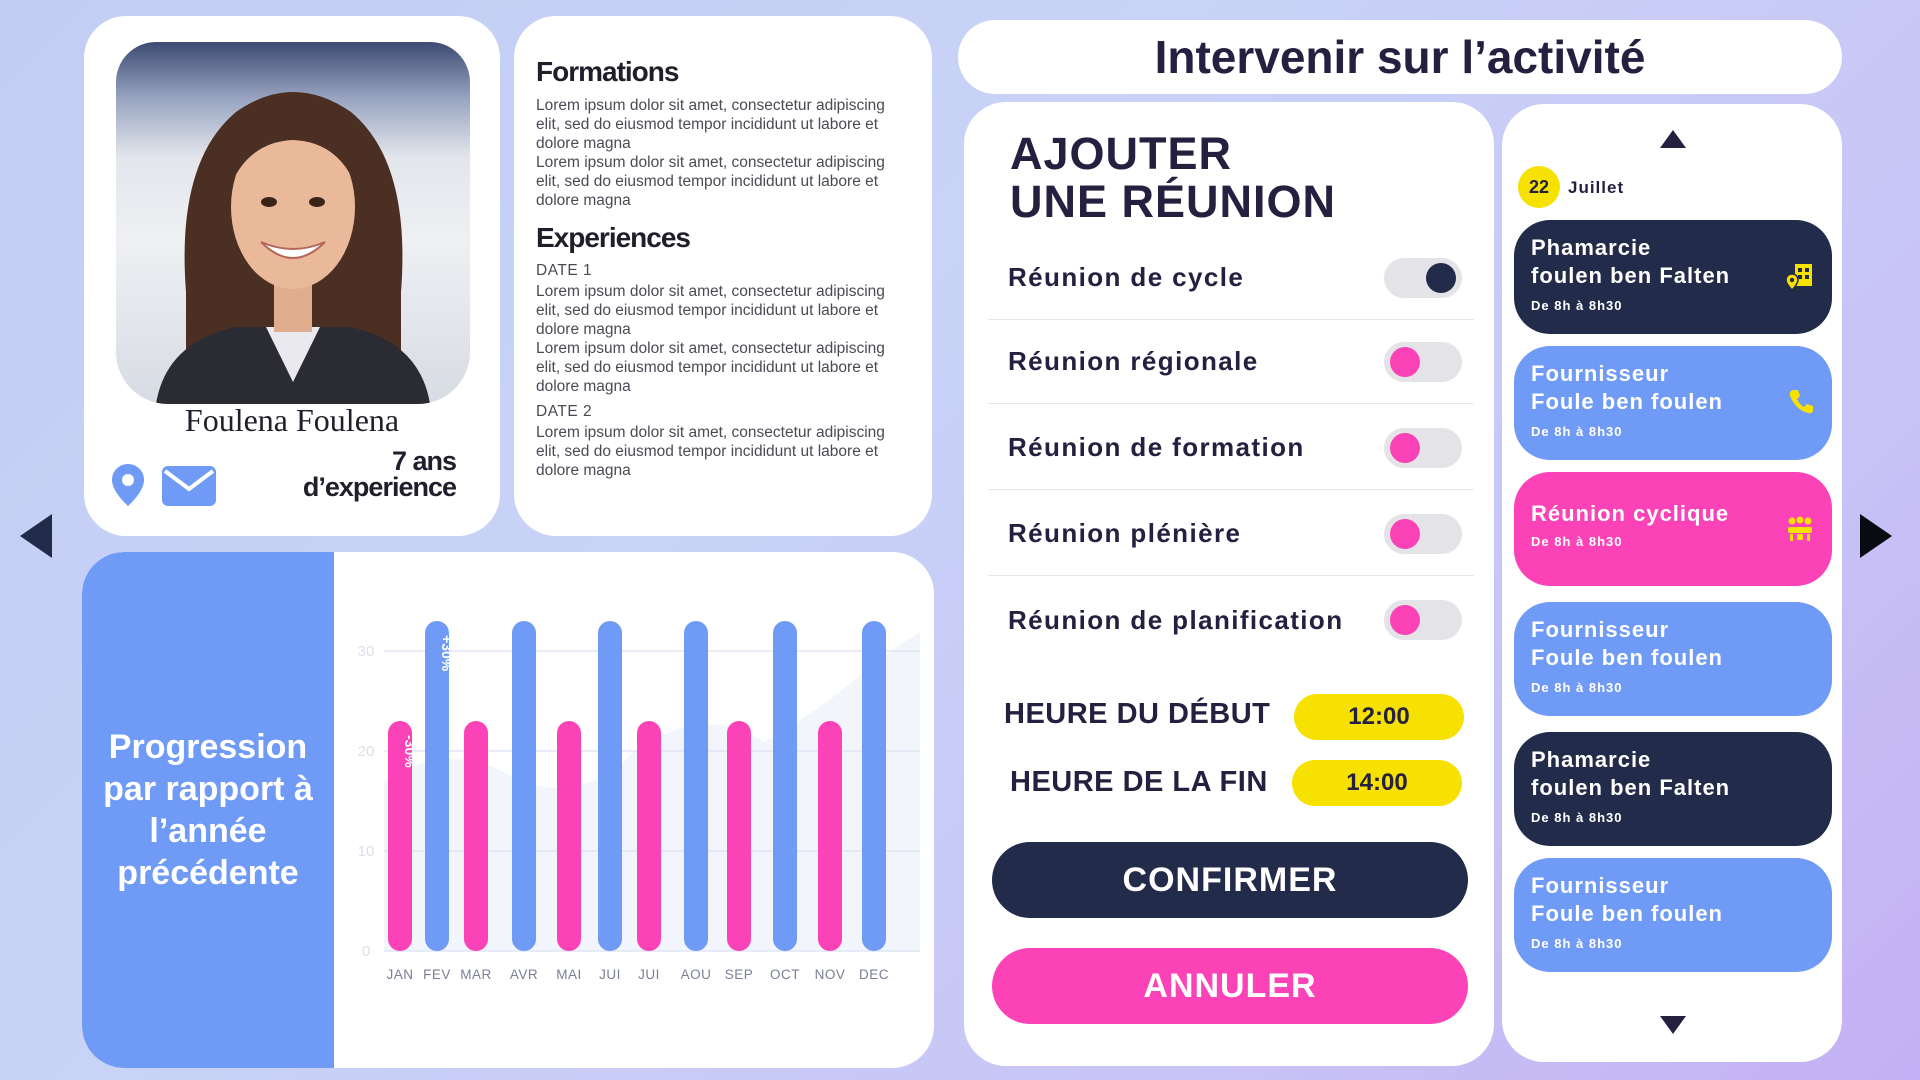 Image resolution: width=1920 pixels, height=1080 pixels. Describe the element at coordinates (1125, 533) in the screenshot. I see `meeting-option-label: Réunion plénière` at that location.